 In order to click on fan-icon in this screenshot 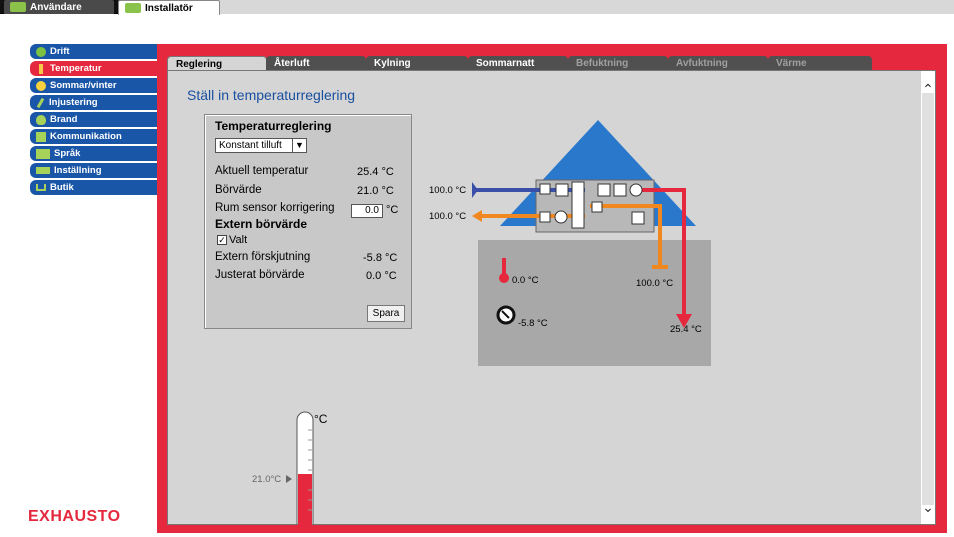, I will do `click(41, 51)`.